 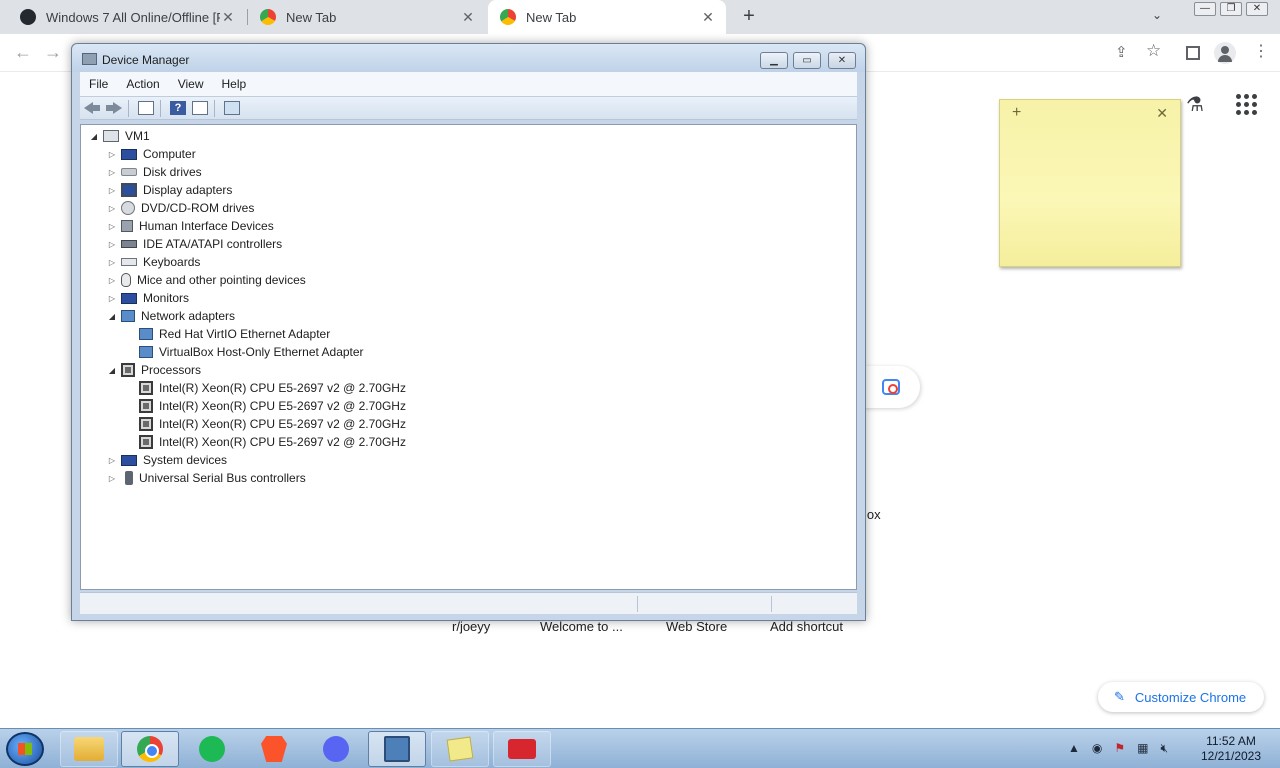 What do you see at coordinates (1097, 748) in the screenshot?
I see `discord-tray-icon: ◉` at bounding box center [1097, 748].